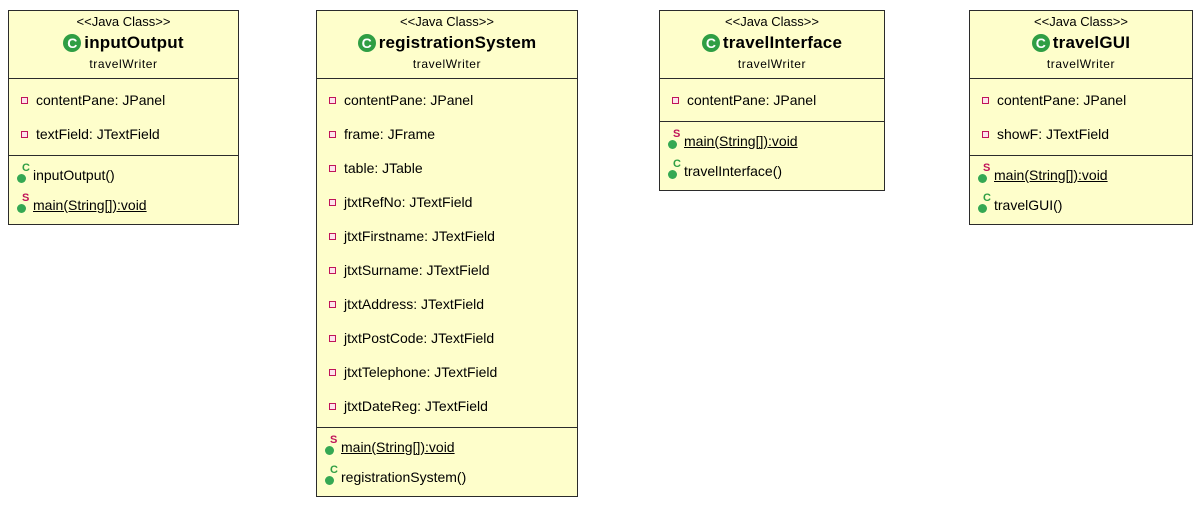 This screenshot has width=1201, height=531. I want to click on attribute-row: showF: JTextField, so click(1081, 134).